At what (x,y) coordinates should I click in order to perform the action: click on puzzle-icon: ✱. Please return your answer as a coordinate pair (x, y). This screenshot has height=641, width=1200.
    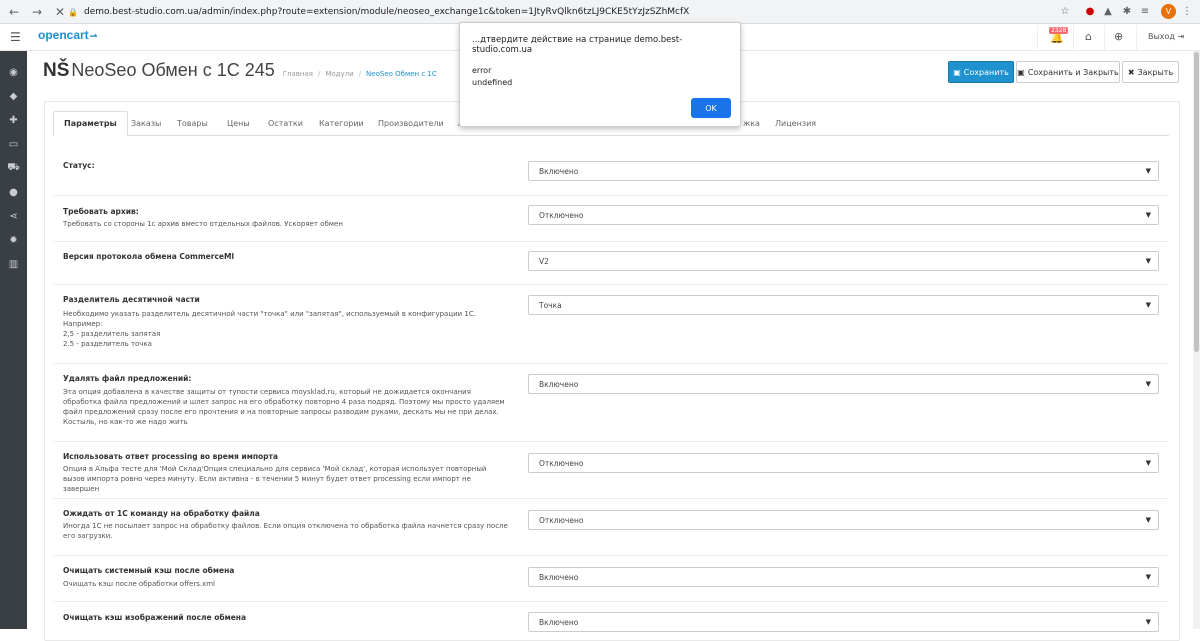
    Looking at the image, I should click on (1127, 11).